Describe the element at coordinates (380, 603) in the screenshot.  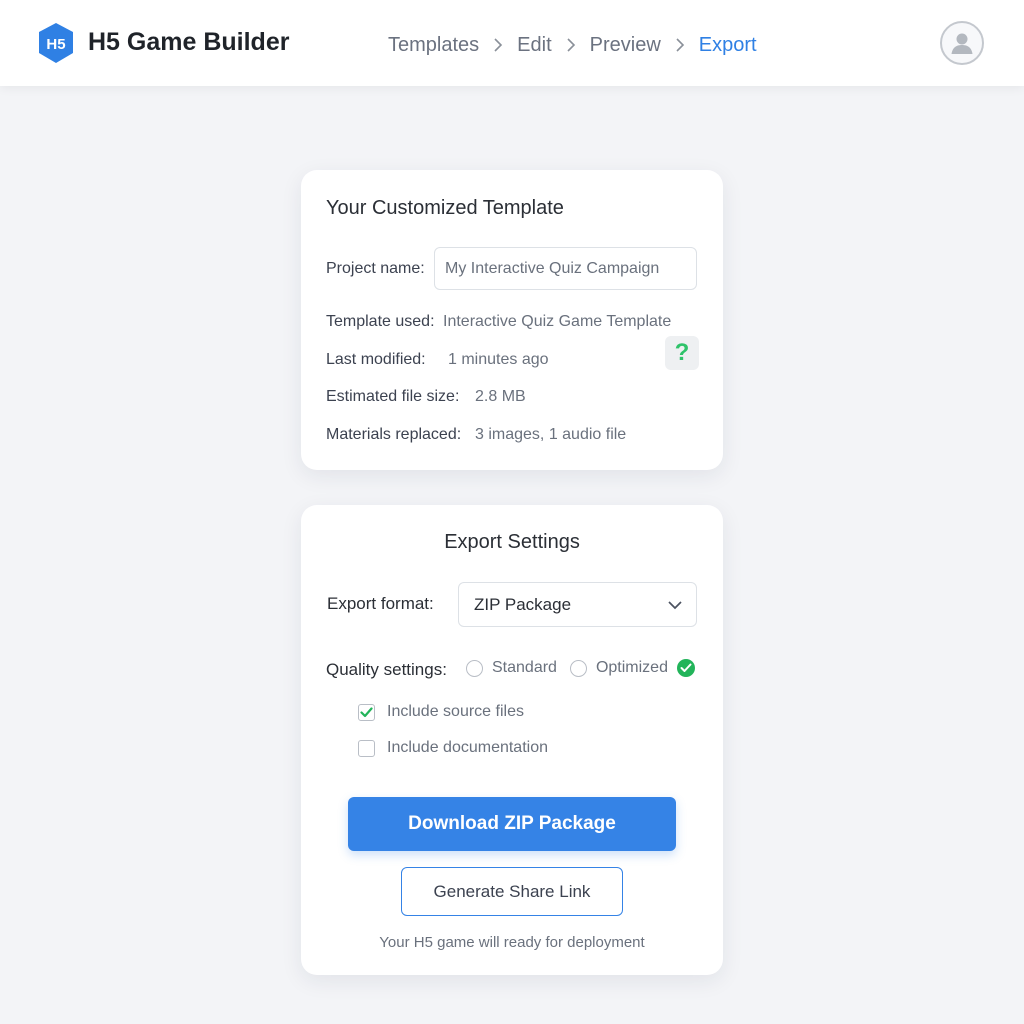
I see `export-format-label: Export format:` at that location.